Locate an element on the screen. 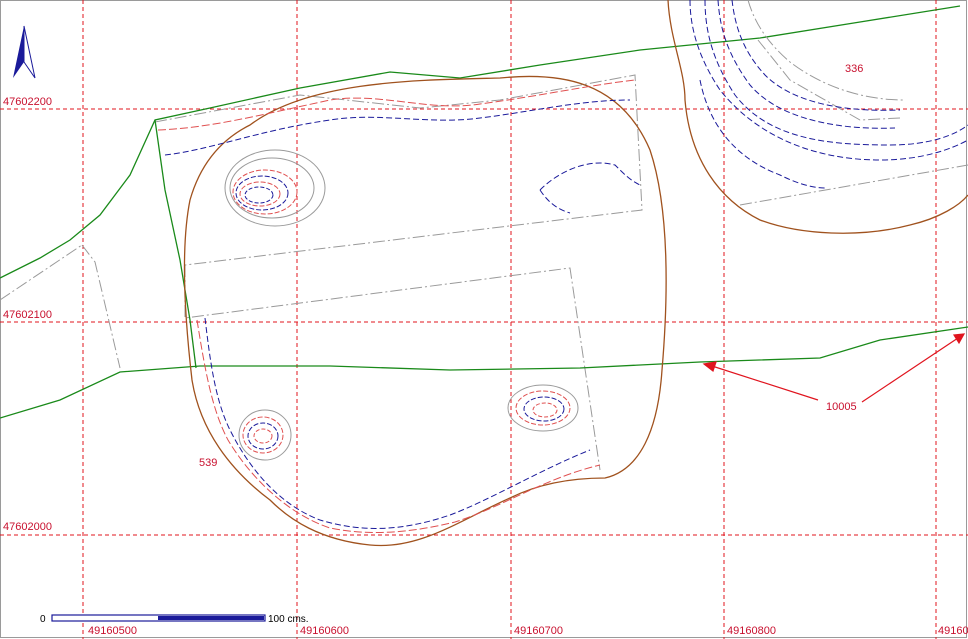 Image resolution: width=968 pixels, height=639 pixels. grid-label-x-5: 49160 is located at coordinates (953, 631).